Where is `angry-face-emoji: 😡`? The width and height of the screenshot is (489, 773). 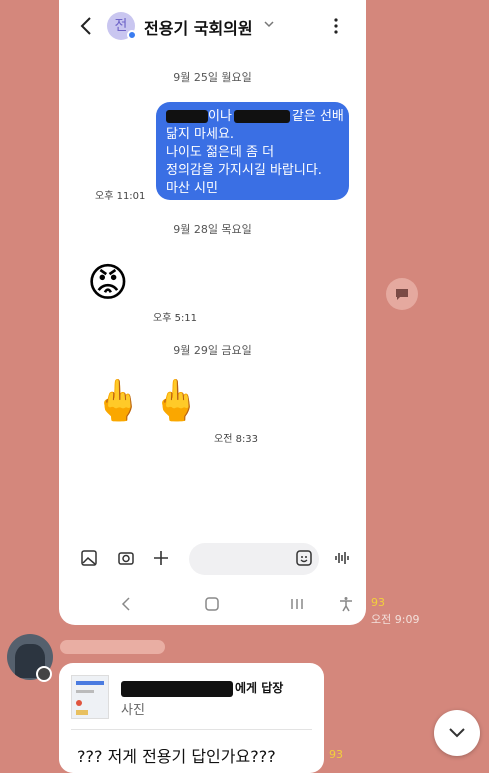 angry-face-emoji: 😡 is located at coordinates (108, 283).